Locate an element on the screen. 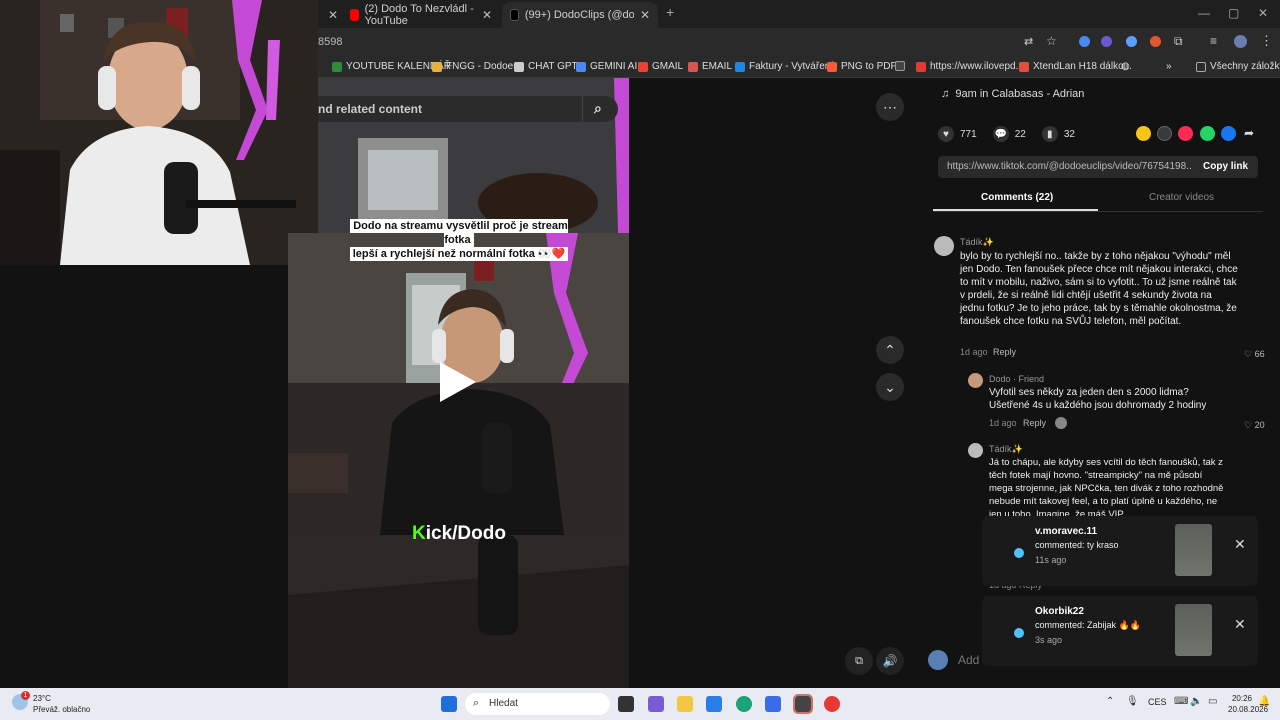  language-indicator: CES is located at coordinates (1157, 702).